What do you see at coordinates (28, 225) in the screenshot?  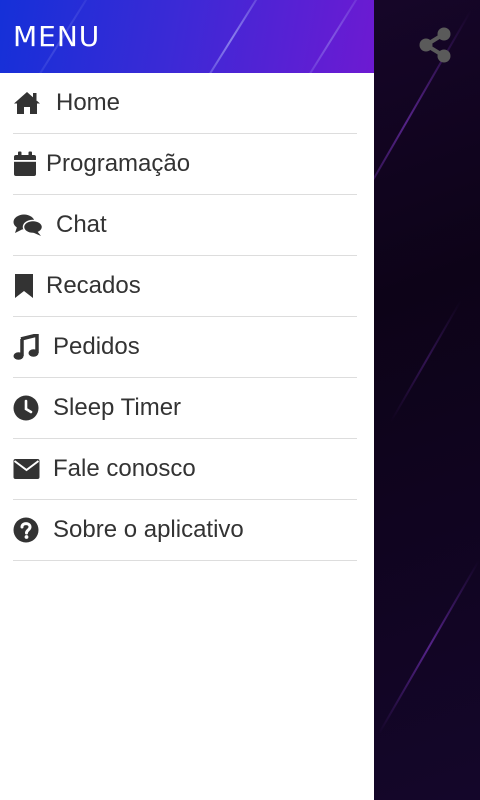 I see `chat-icon` at bounding box center [28, 225].